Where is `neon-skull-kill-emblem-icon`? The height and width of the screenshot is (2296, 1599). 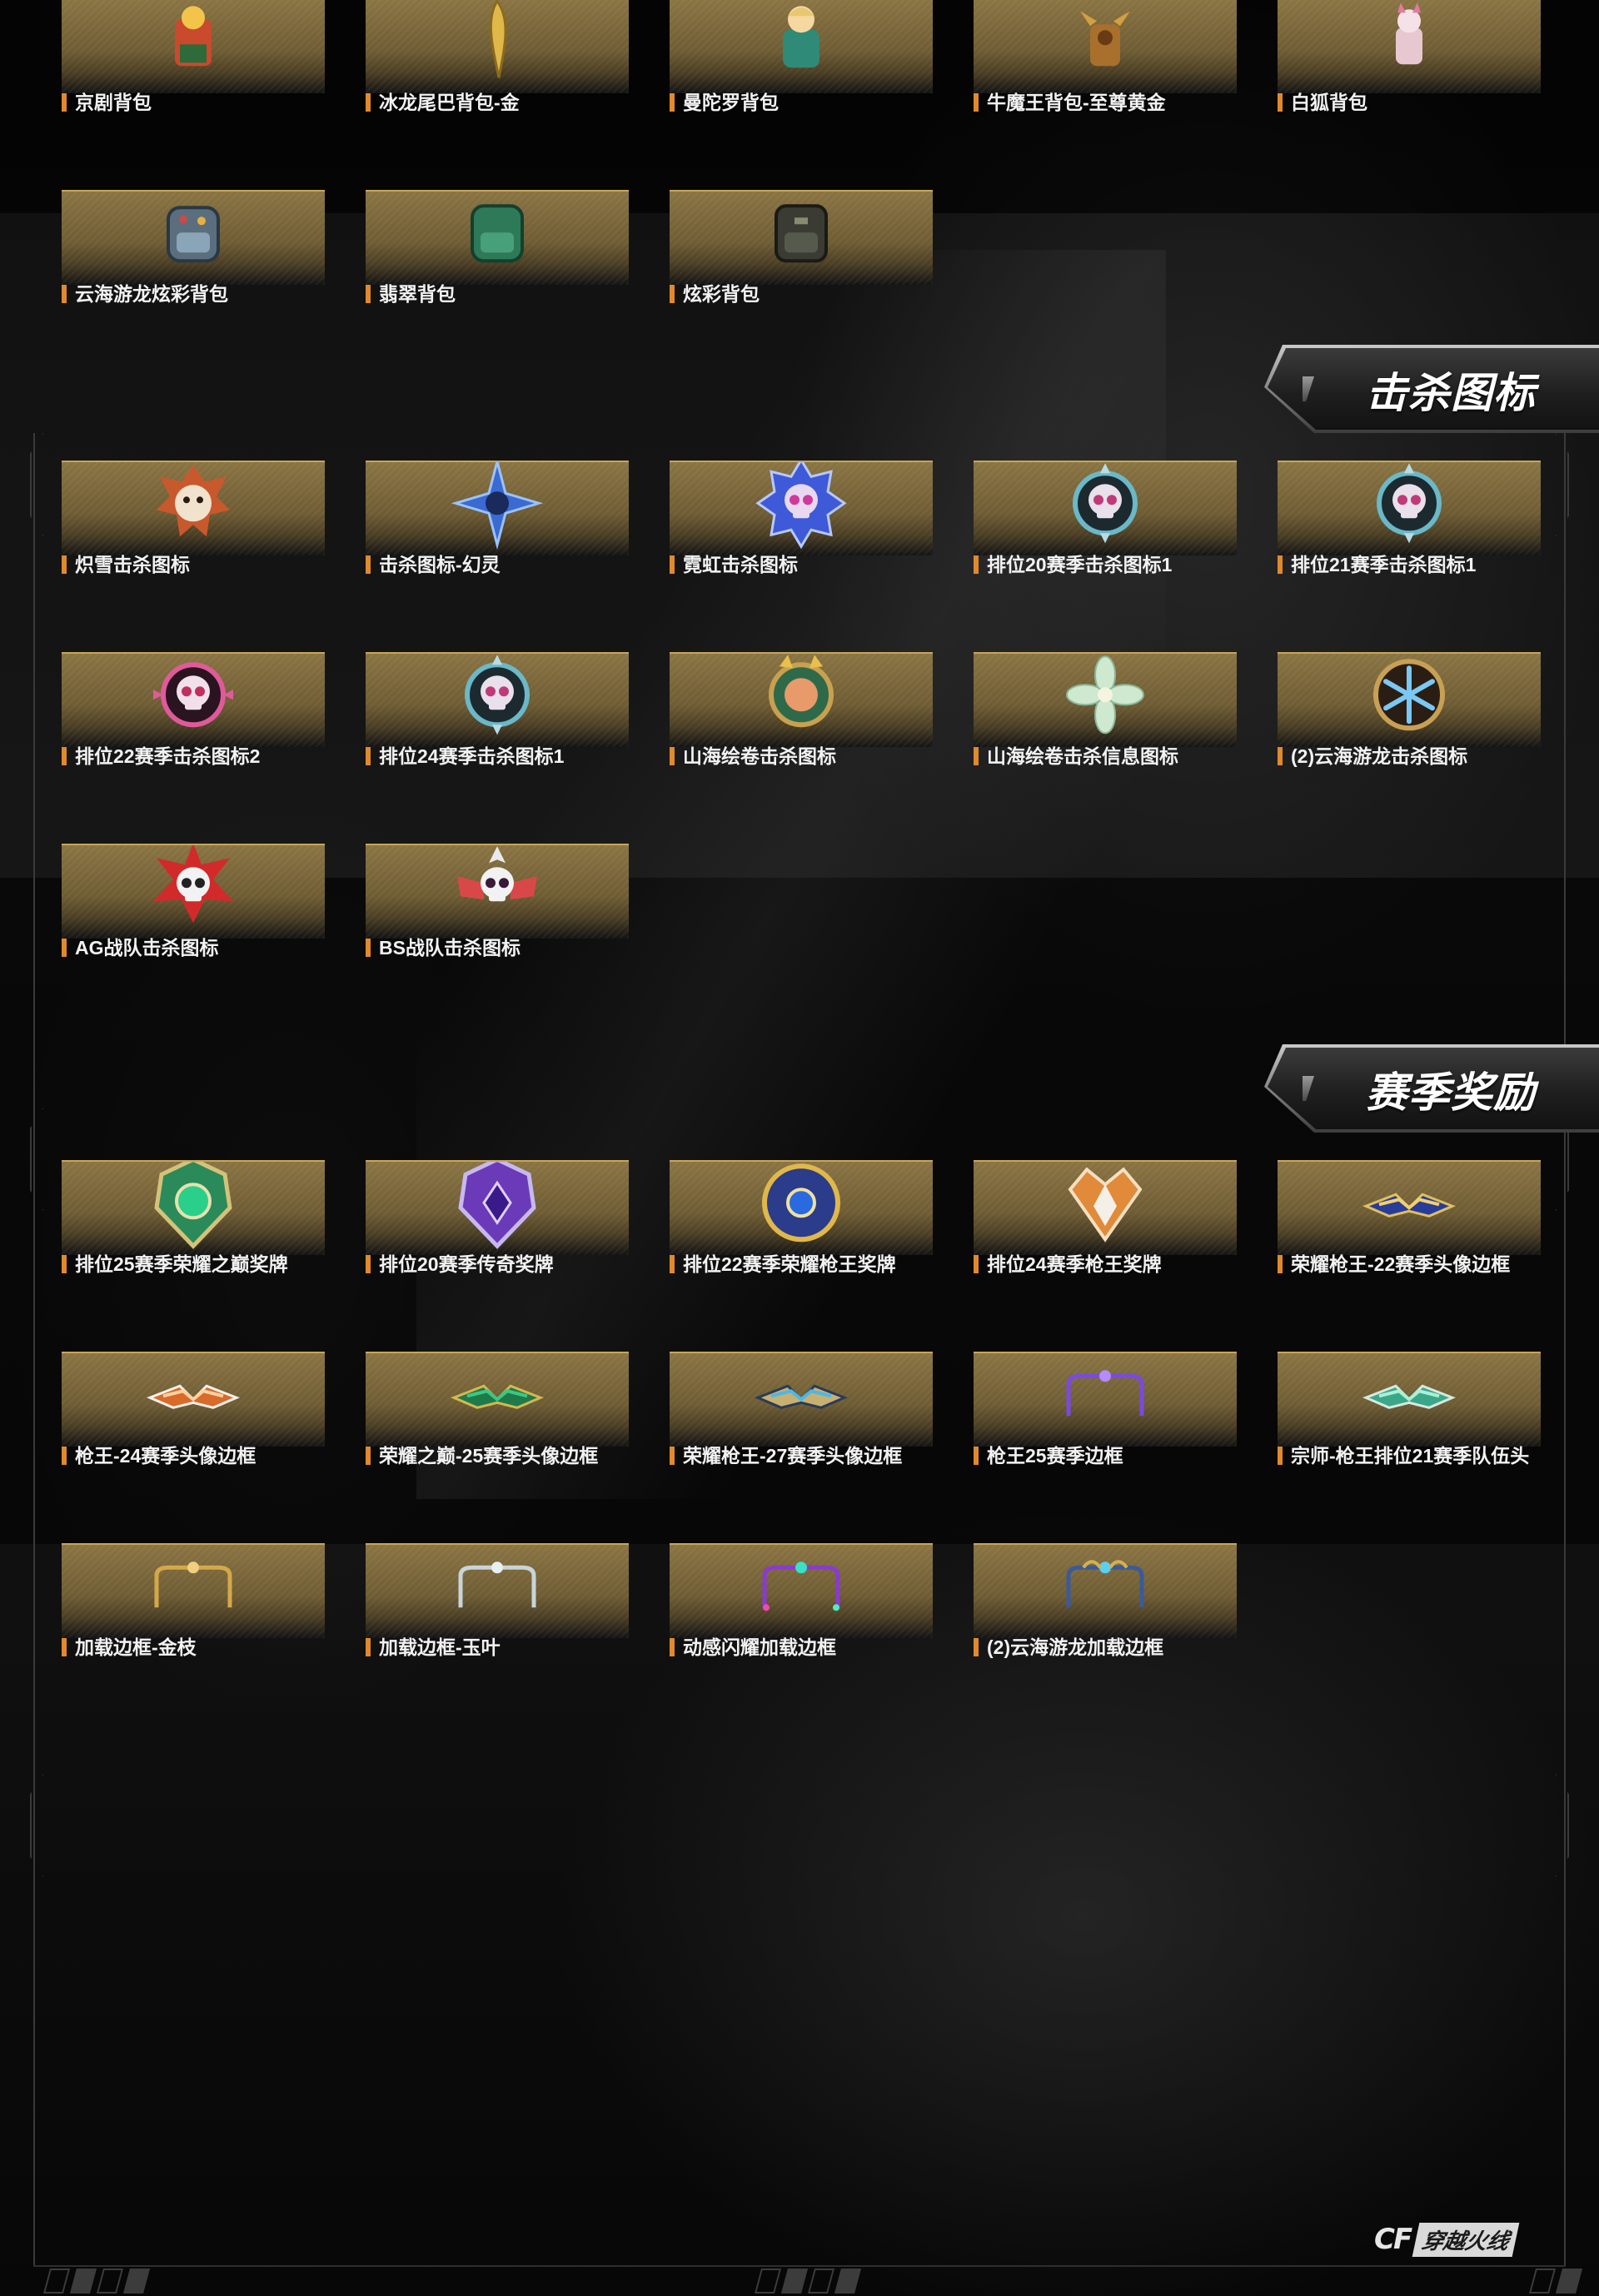
neon-skull-kill-emblem-icon is located at coordinates (802, 506).